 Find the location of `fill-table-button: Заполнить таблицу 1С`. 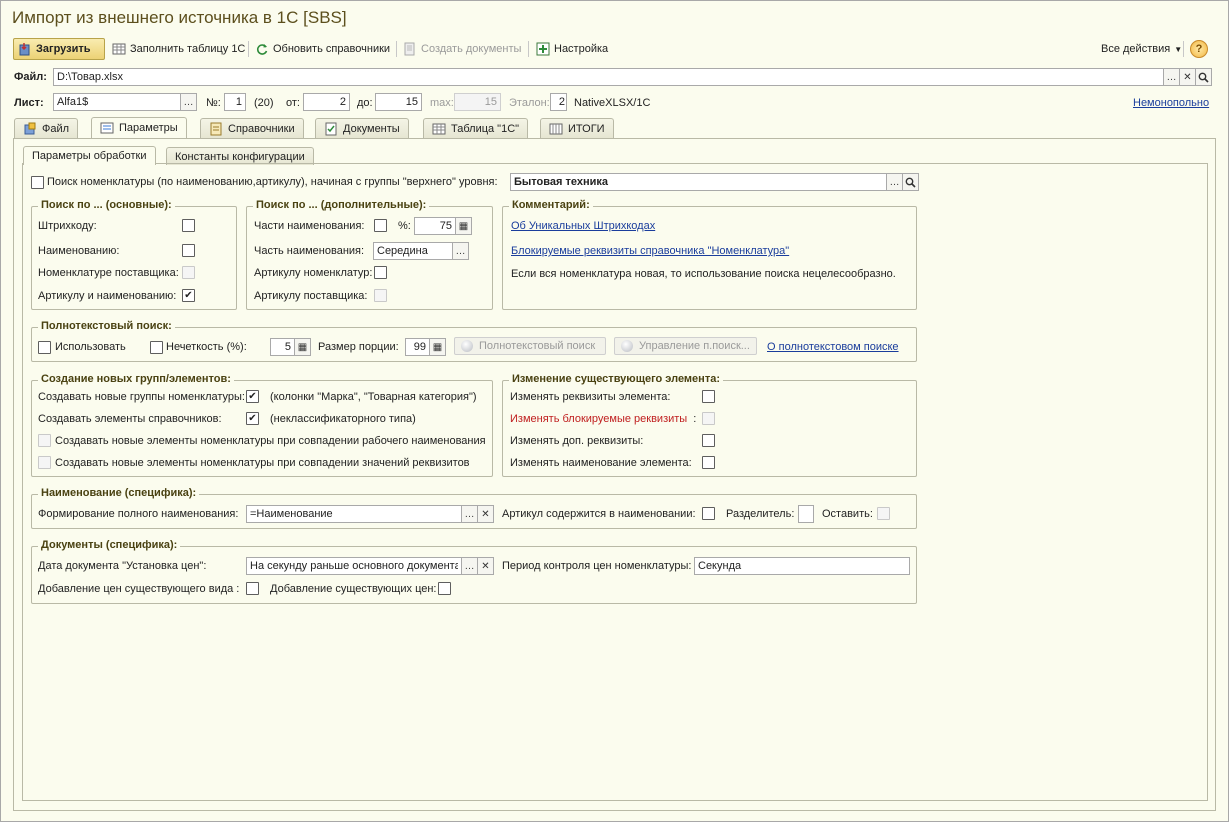

fill-table-button: Заполнить таблицу 1С is located at coordinates (178, 49).